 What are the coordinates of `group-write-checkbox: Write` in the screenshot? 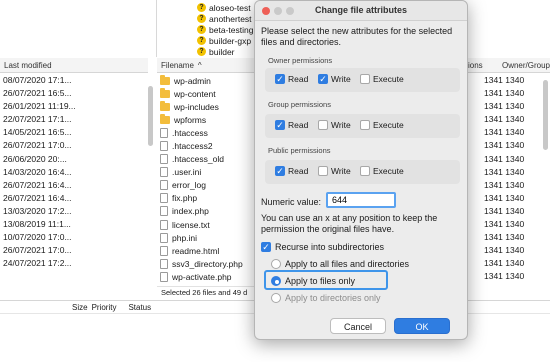 It's located at (334, 125).